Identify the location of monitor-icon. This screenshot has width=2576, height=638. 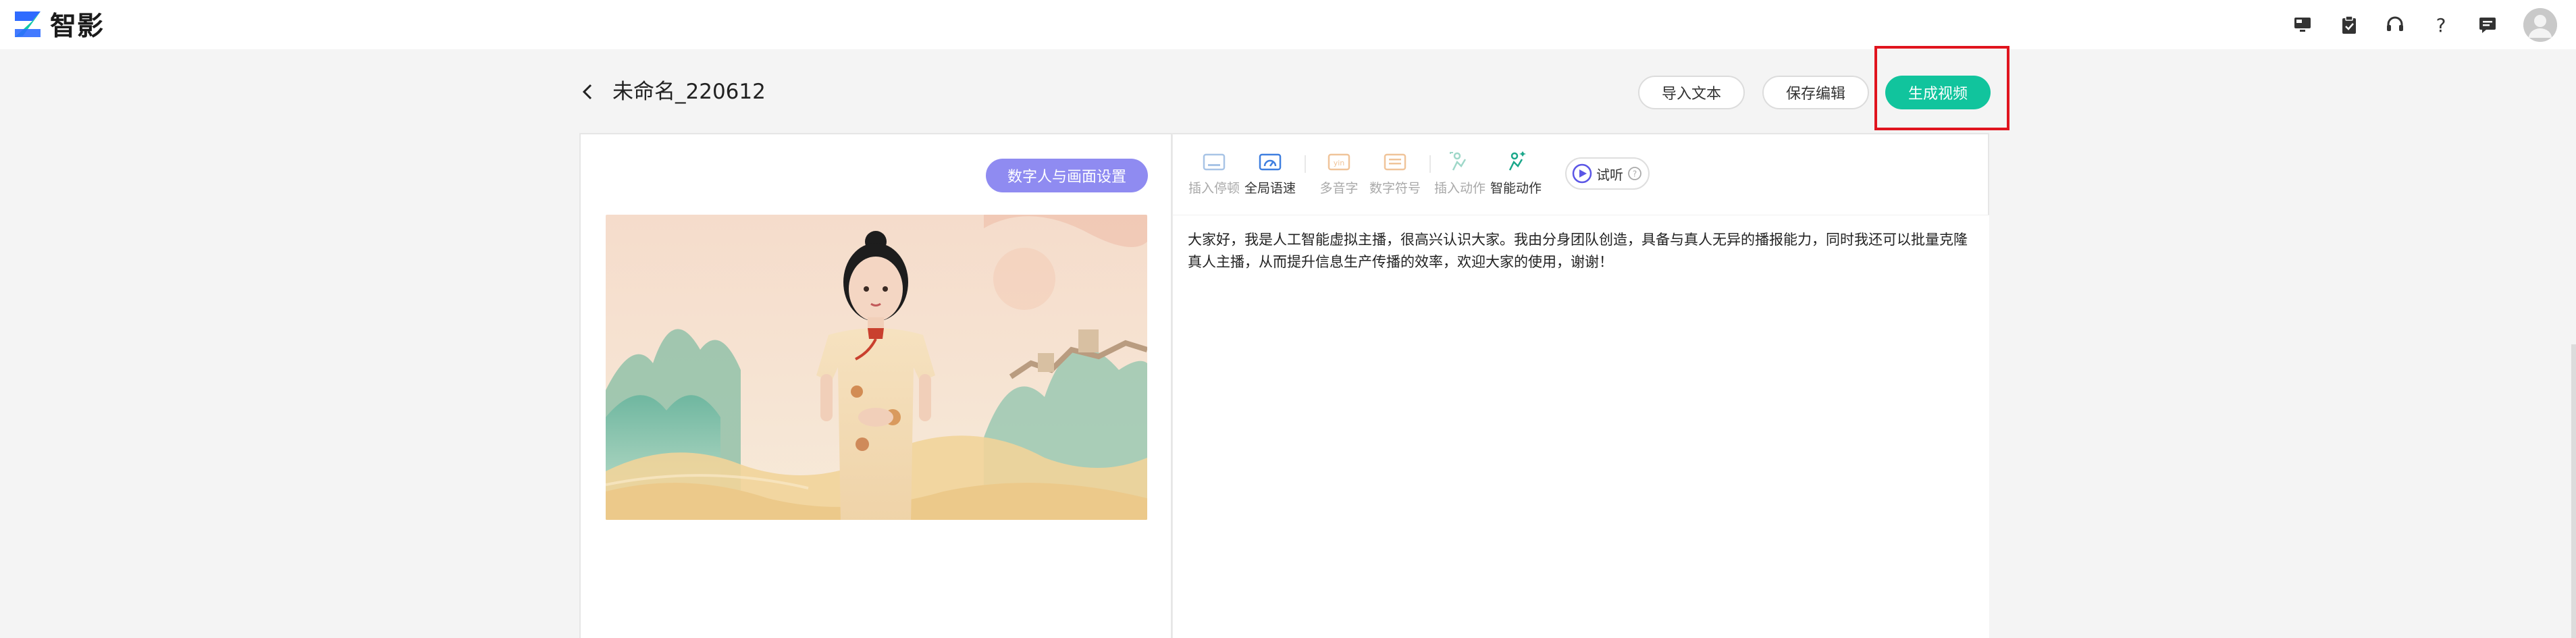
(2302, 25).